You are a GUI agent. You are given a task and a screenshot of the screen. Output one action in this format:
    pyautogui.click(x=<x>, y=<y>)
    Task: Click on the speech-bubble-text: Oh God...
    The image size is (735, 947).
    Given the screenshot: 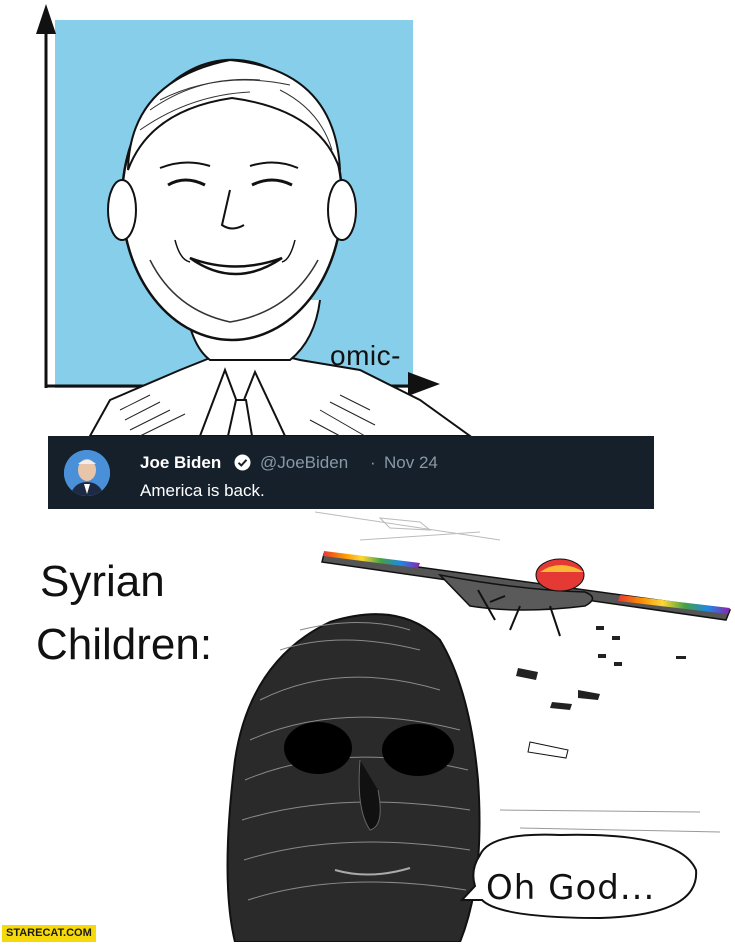 What is the action you would take?
    pyautogui.click(x=571, y=888)
    